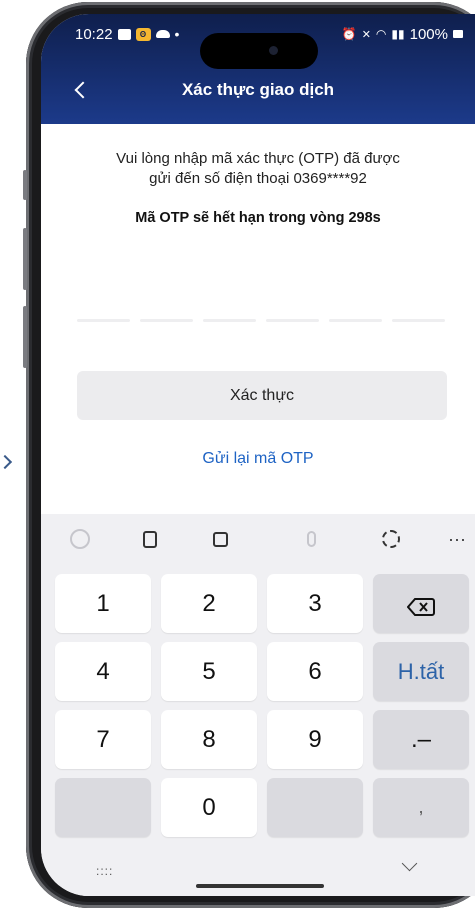  What do you see at coordinates (421, 671) in the screenshot?
I see `done-key: H.tất` at bounding box center [421, 671].